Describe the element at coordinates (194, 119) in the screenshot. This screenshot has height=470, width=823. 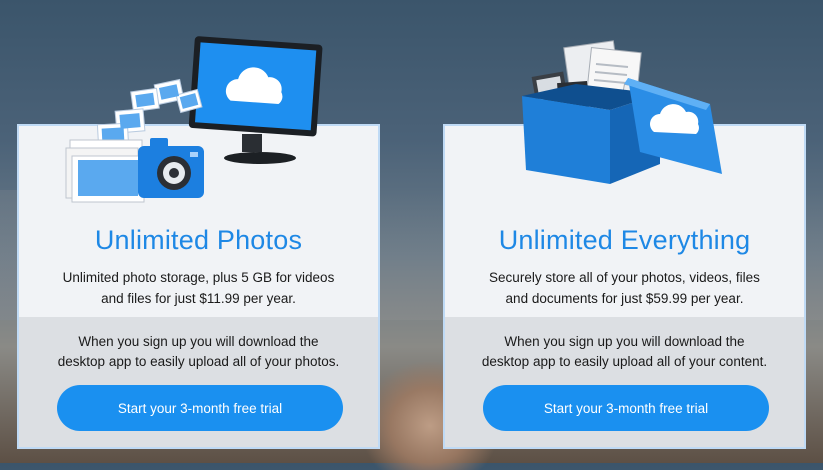
I see `monitor-camera-photos-icon` at that location.